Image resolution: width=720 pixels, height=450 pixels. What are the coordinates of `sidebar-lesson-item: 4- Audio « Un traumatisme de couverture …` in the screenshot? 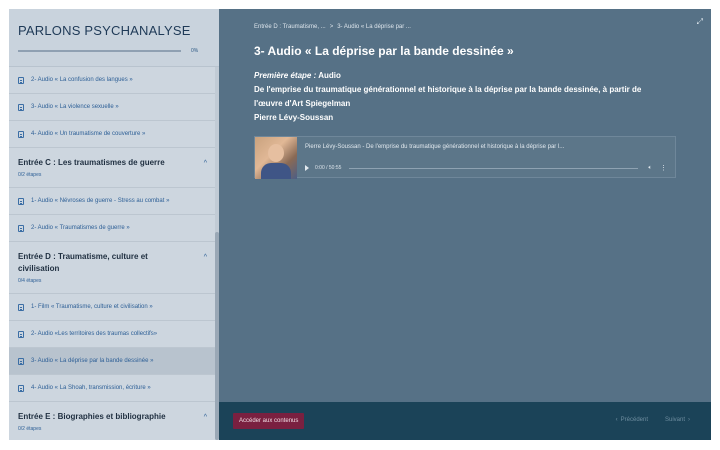 It's located at (114, 134).